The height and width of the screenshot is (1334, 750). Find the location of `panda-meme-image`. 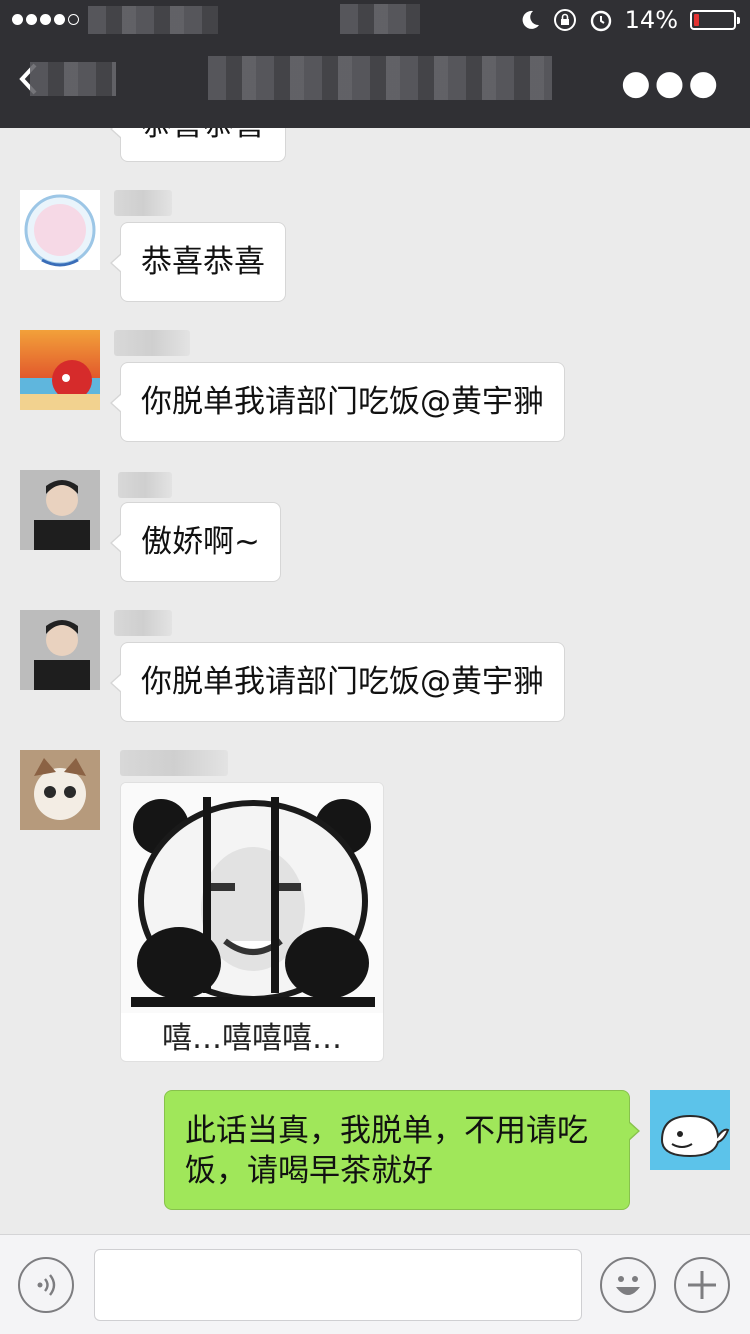

panda-meme-image is located at coordinates (252, 898).